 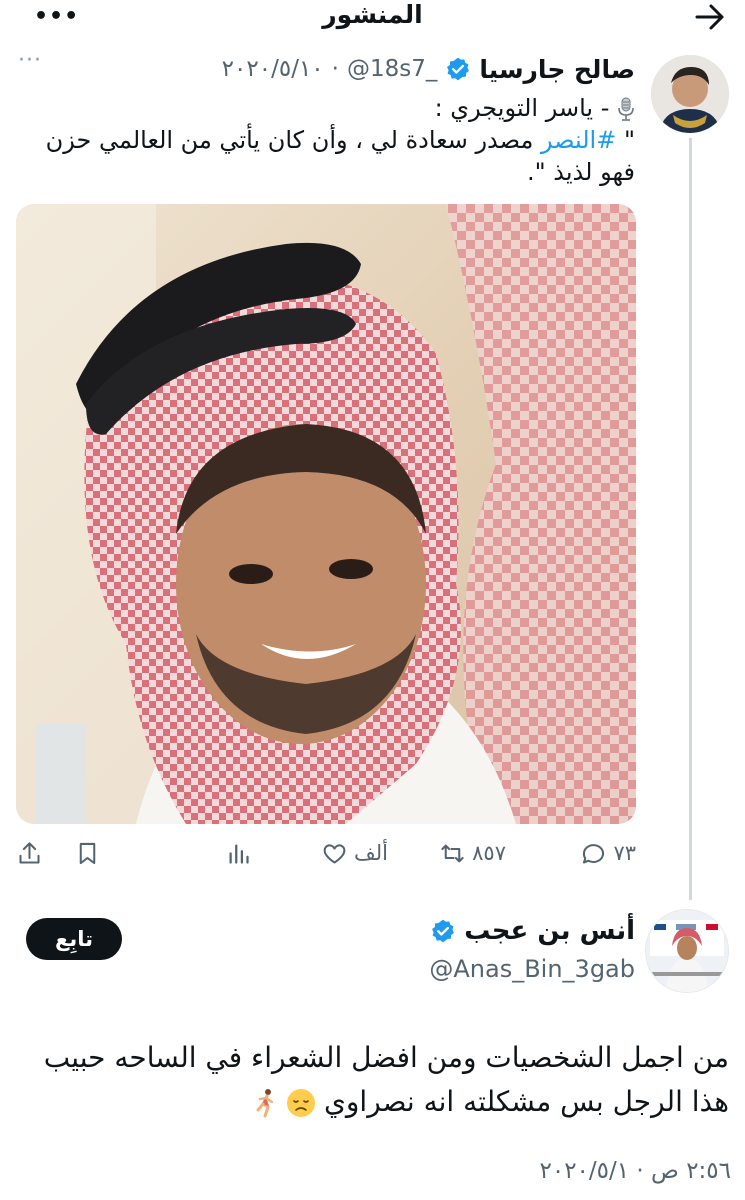 I want to click on views-button, so click(x=238, y=853).